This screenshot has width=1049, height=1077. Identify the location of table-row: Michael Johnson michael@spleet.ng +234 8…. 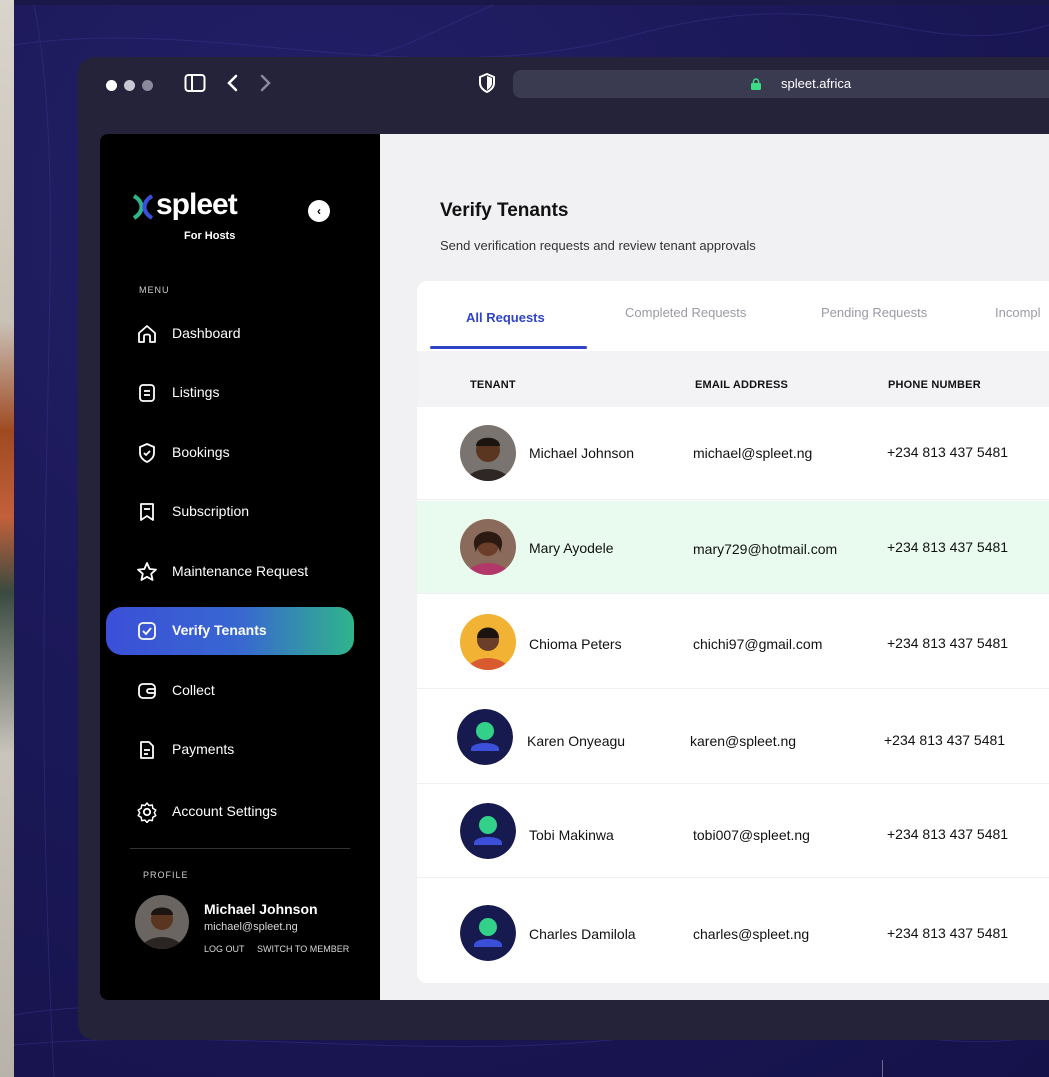
(733, 453).